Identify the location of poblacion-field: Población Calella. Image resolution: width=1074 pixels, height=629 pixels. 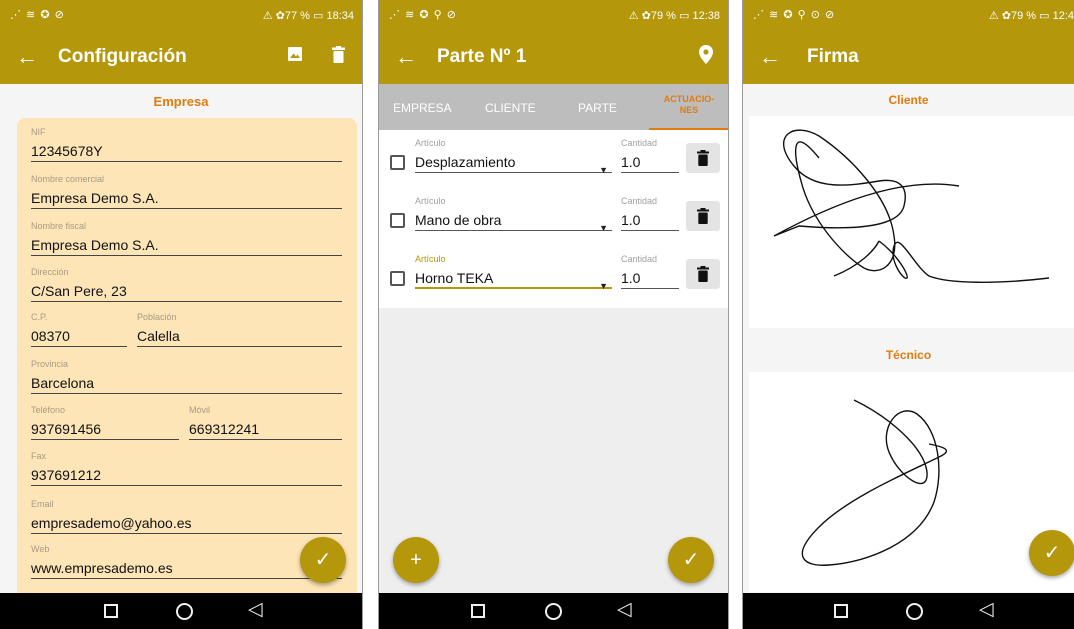
(239, 329).